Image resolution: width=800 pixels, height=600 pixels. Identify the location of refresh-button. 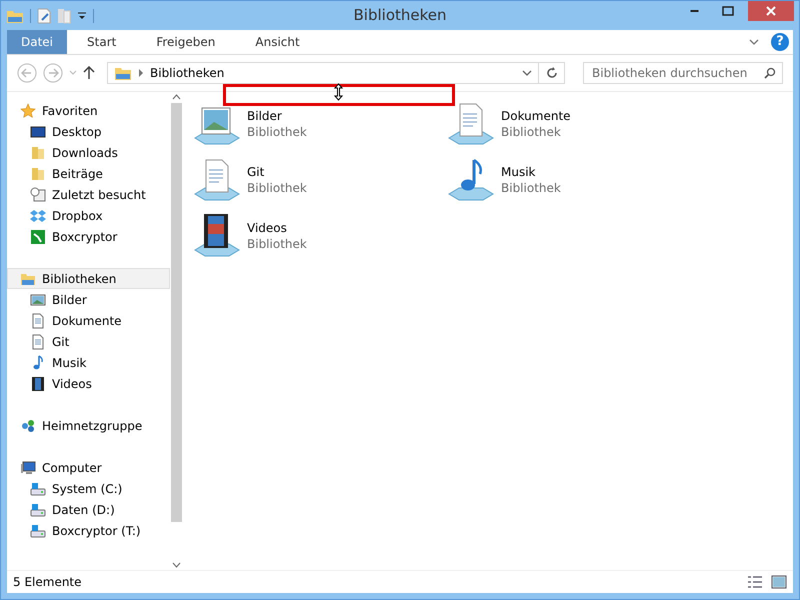
(552, 73).